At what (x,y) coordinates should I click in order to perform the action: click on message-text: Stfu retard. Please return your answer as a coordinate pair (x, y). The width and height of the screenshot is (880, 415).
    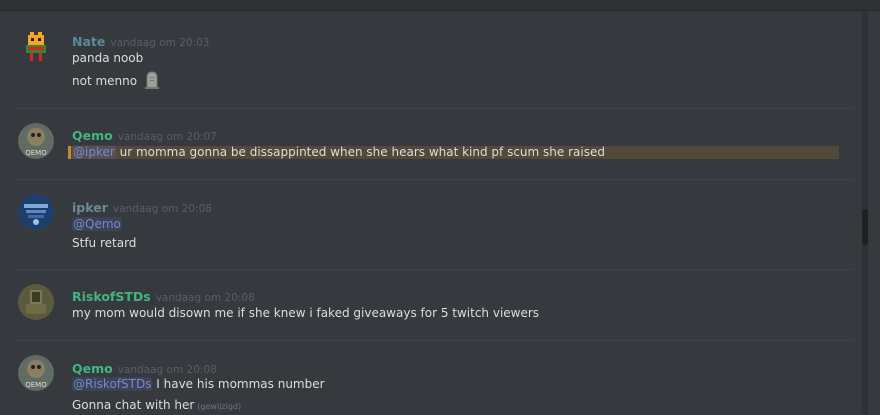
    Looking at the image, I should click on (104, 243).